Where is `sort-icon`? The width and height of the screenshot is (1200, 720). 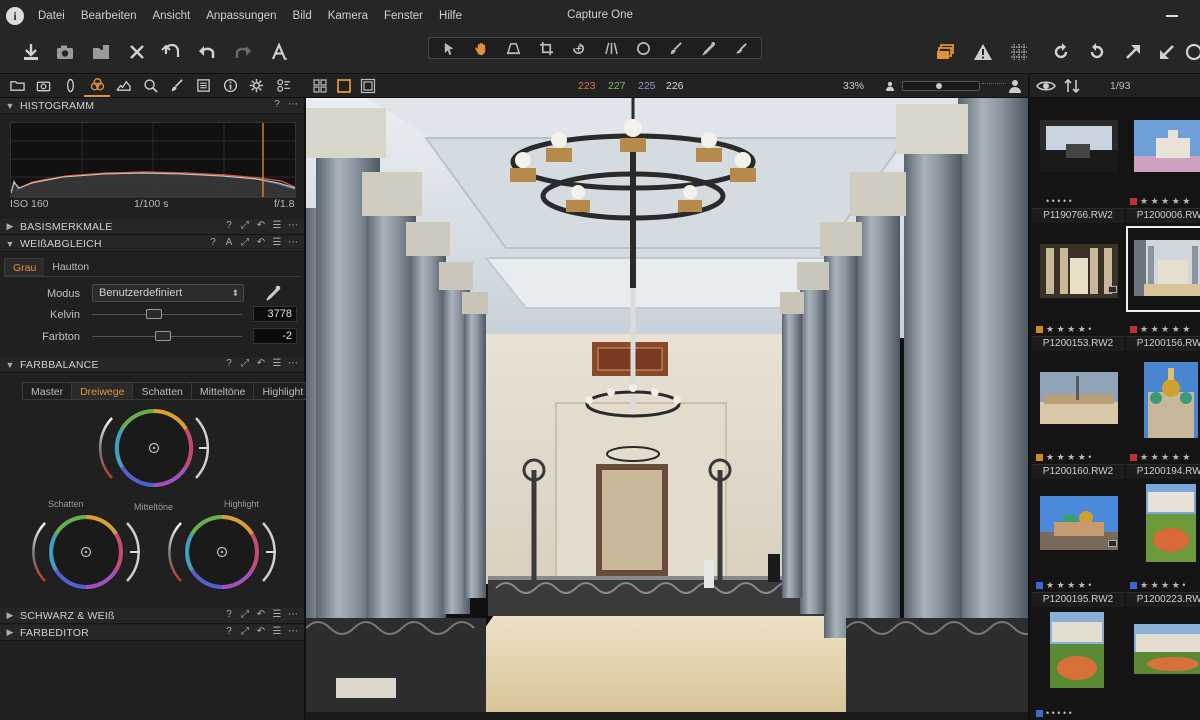 sort-icon is located at coordinates (1072, 86).